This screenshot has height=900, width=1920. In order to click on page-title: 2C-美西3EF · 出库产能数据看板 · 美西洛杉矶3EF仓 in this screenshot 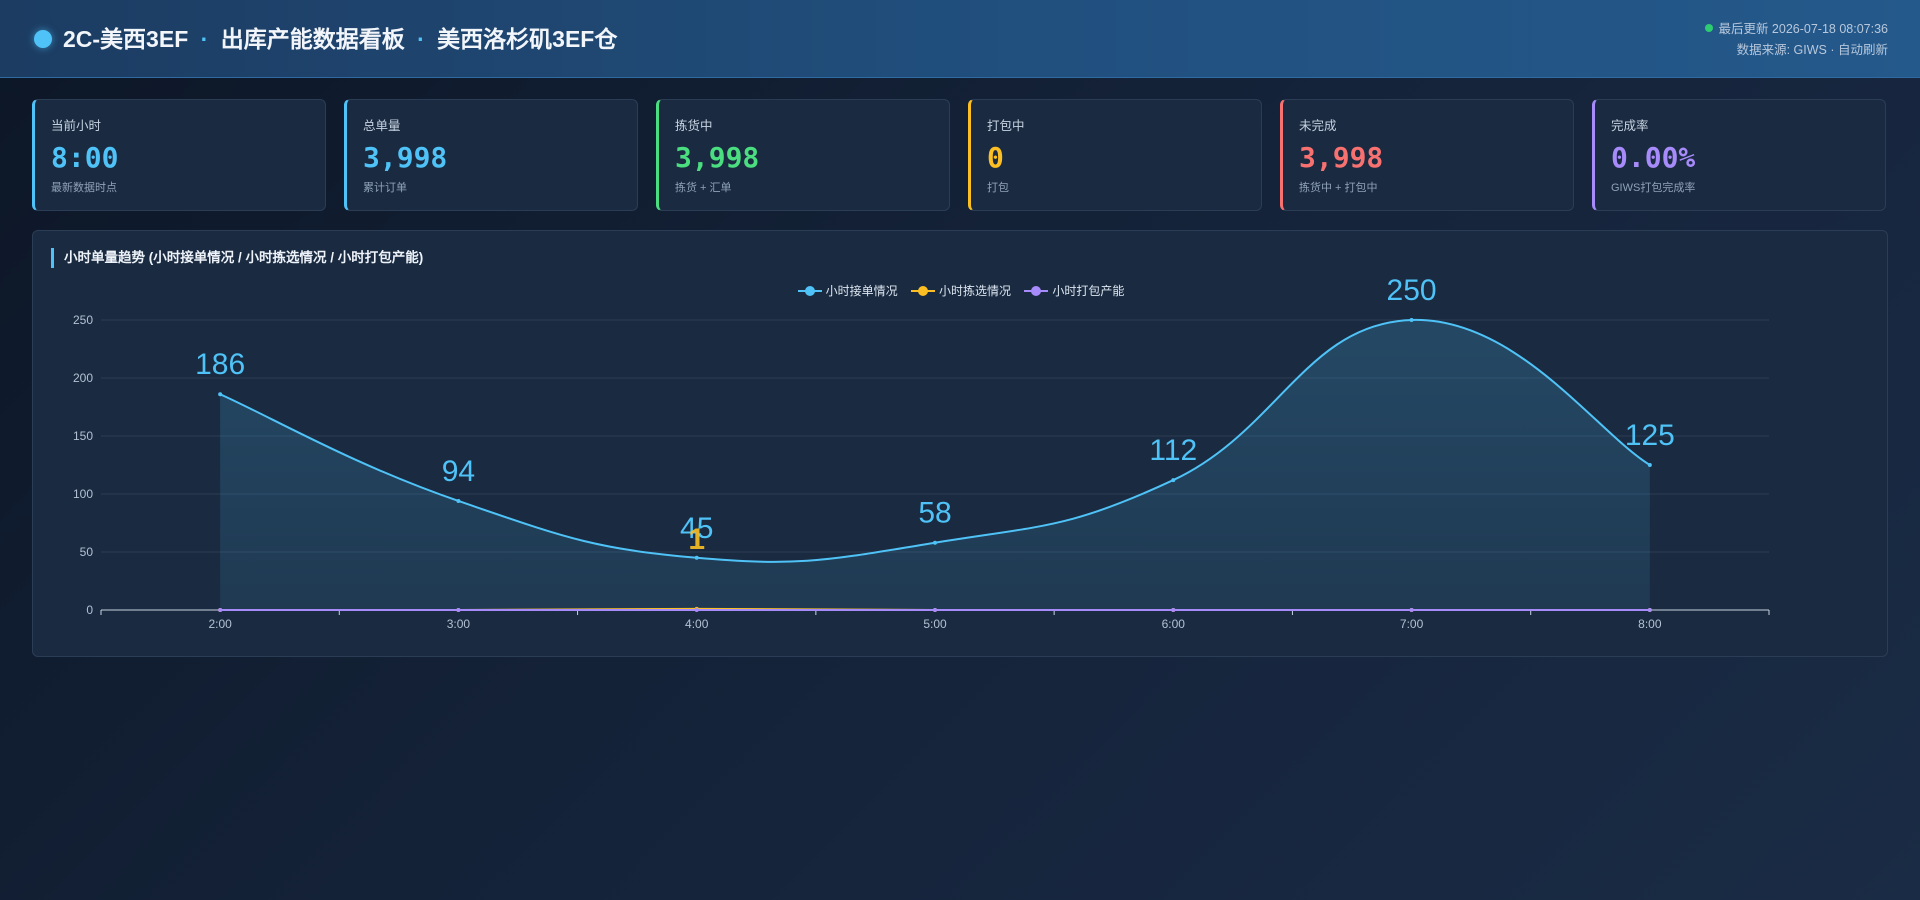, I will do `click(340, 39)`.